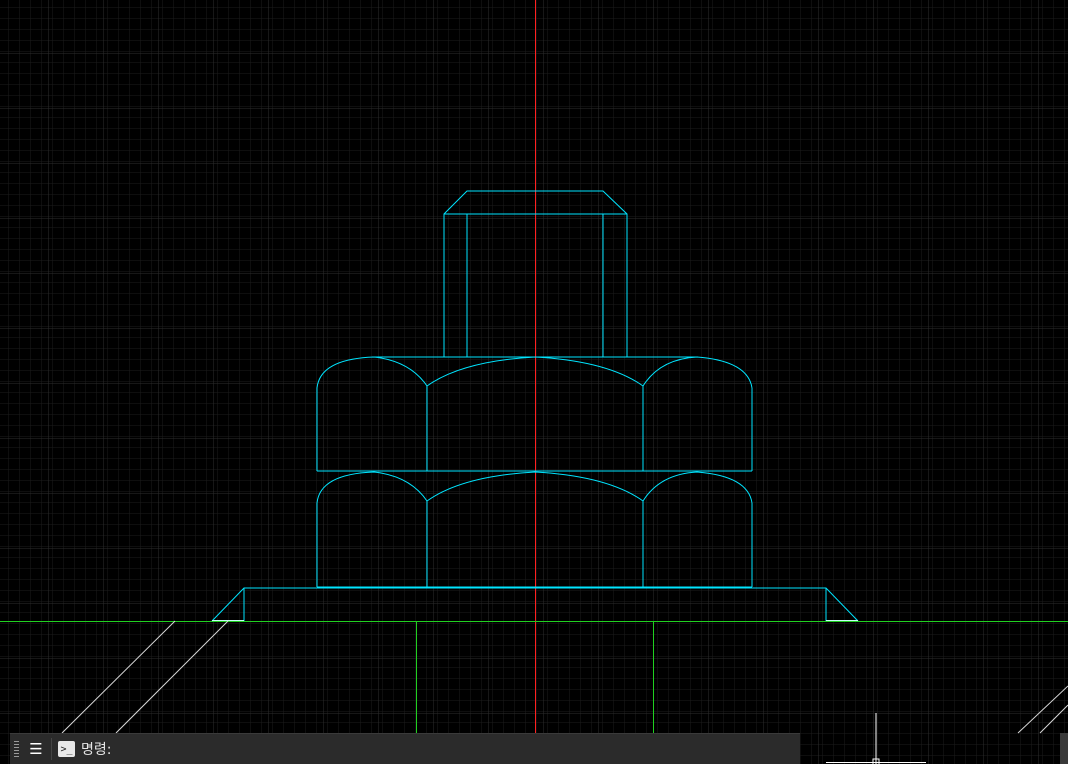 The height and width of the screenshot is (764, 1068). Describe the element at coordinates (405, 748) in the screenshot. I see `command-line: ☰ >_ 명령:` at that location.